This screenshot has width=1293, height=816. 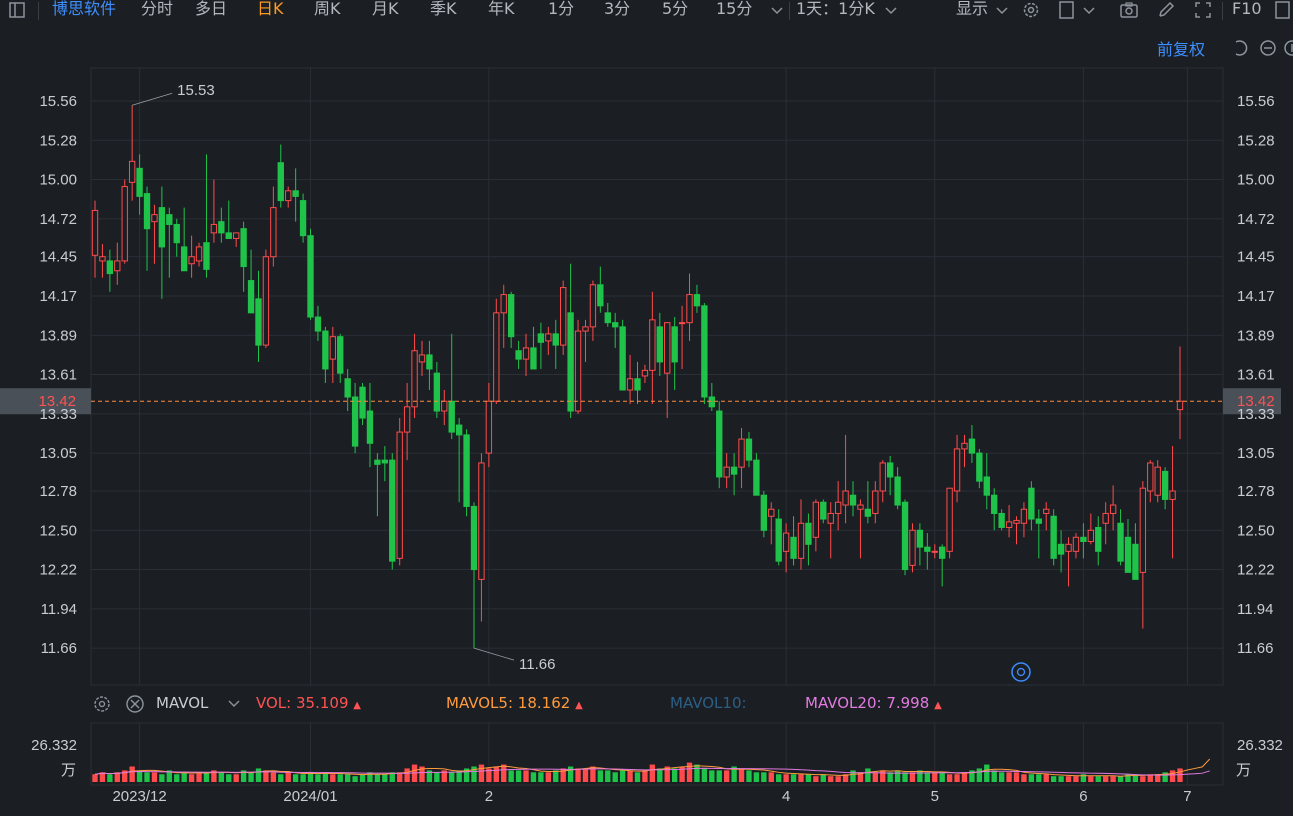 What do you see at coordinates (537, 664) in the screenshot?
I see `low-price-annotation: 11.66` at bounding box center [537, 664].